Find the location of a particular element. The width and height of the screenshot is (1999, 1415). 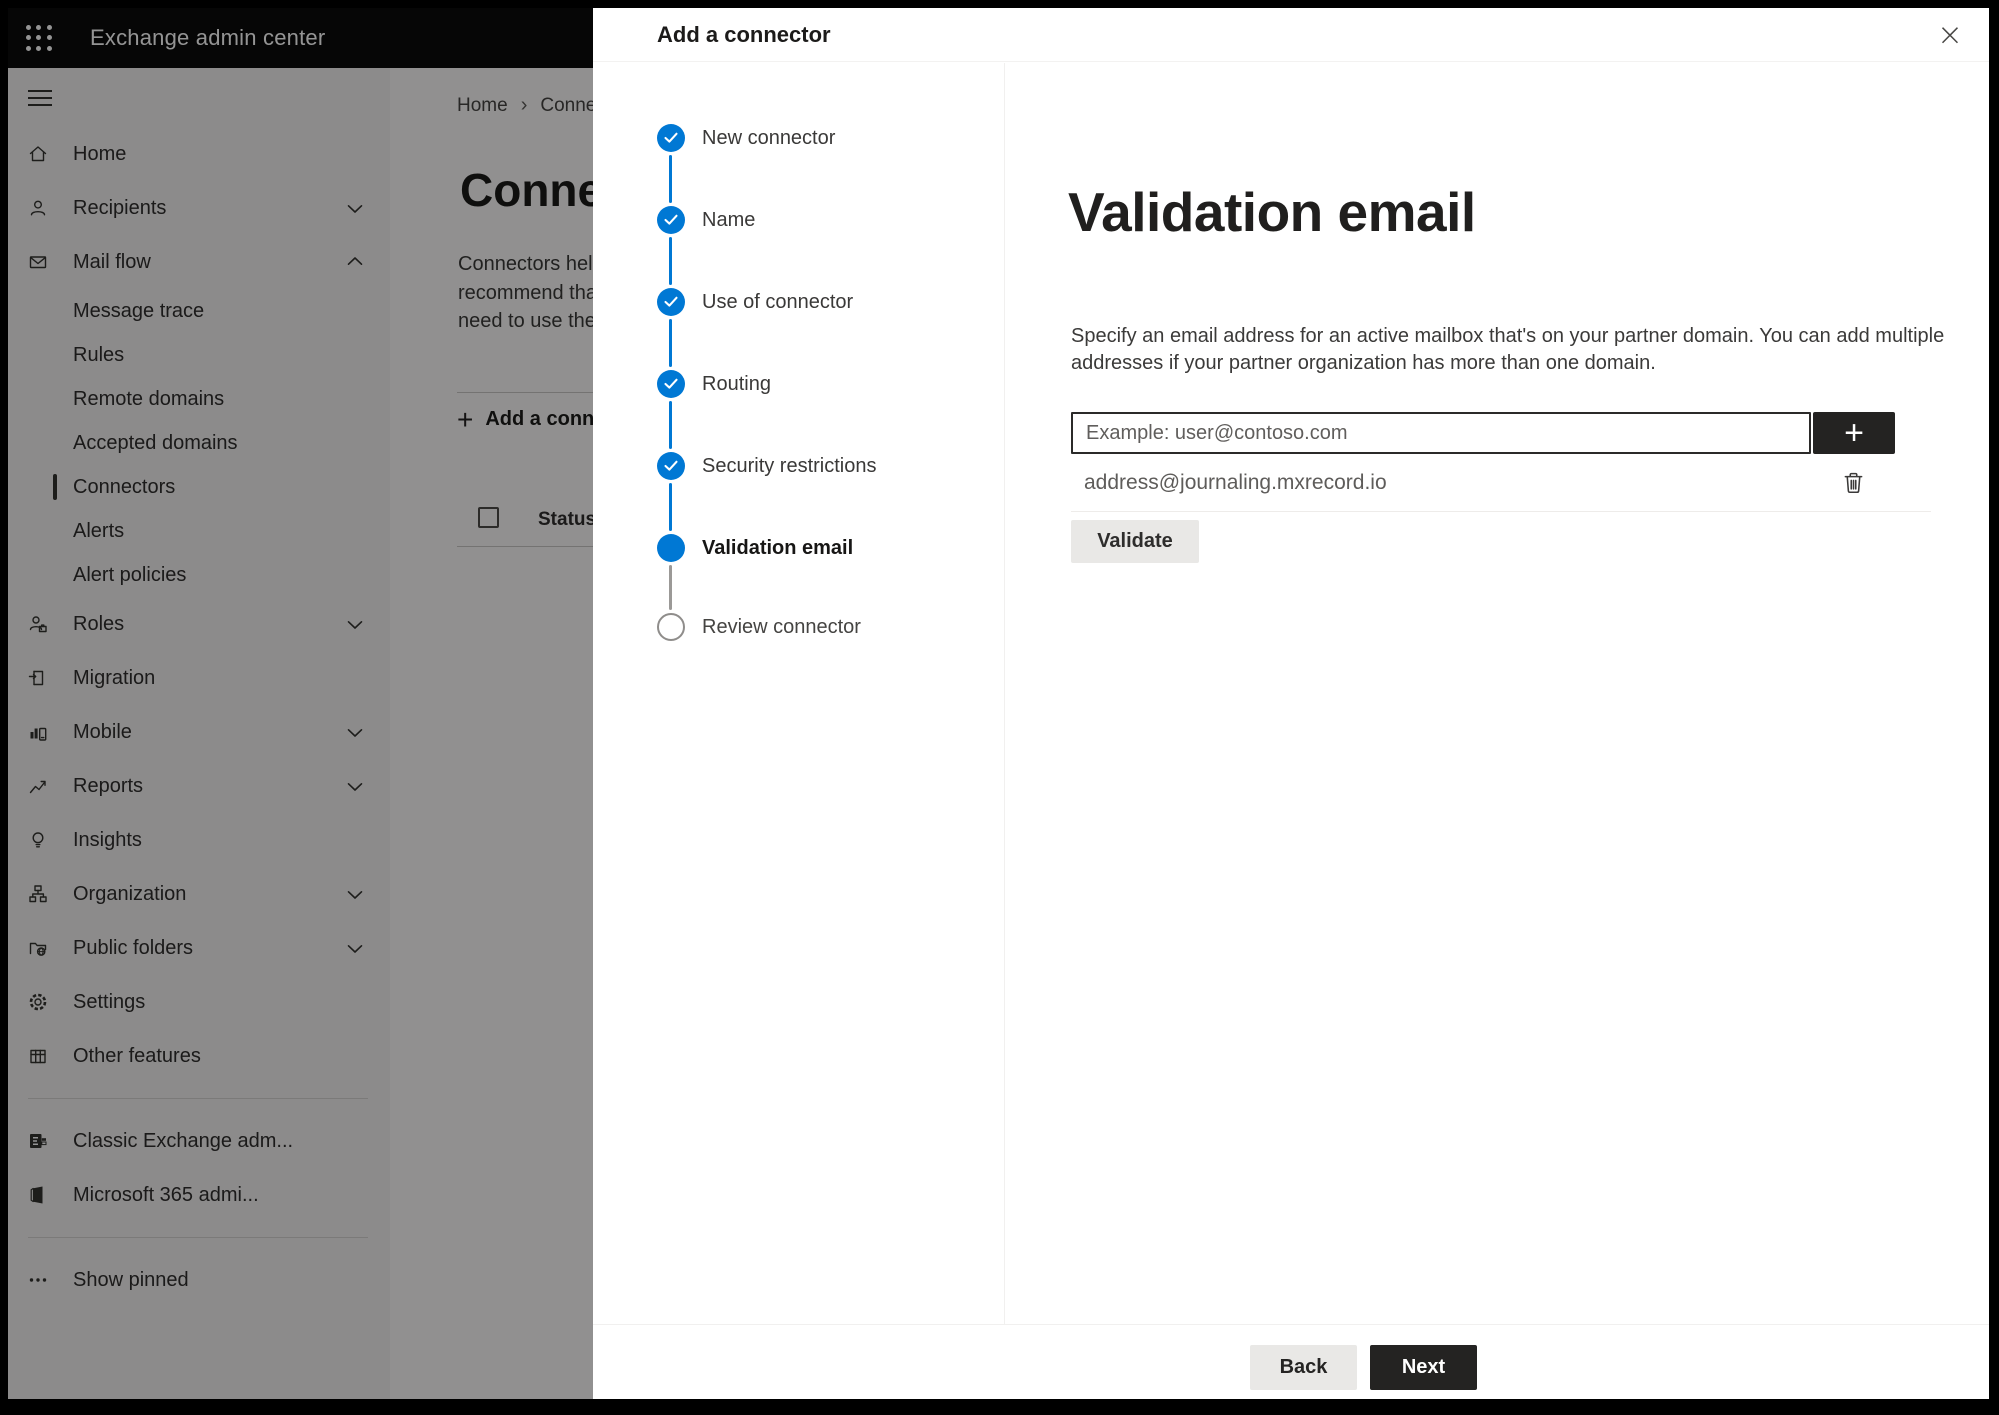

step-label: Name is located at coordinates (729, 219).